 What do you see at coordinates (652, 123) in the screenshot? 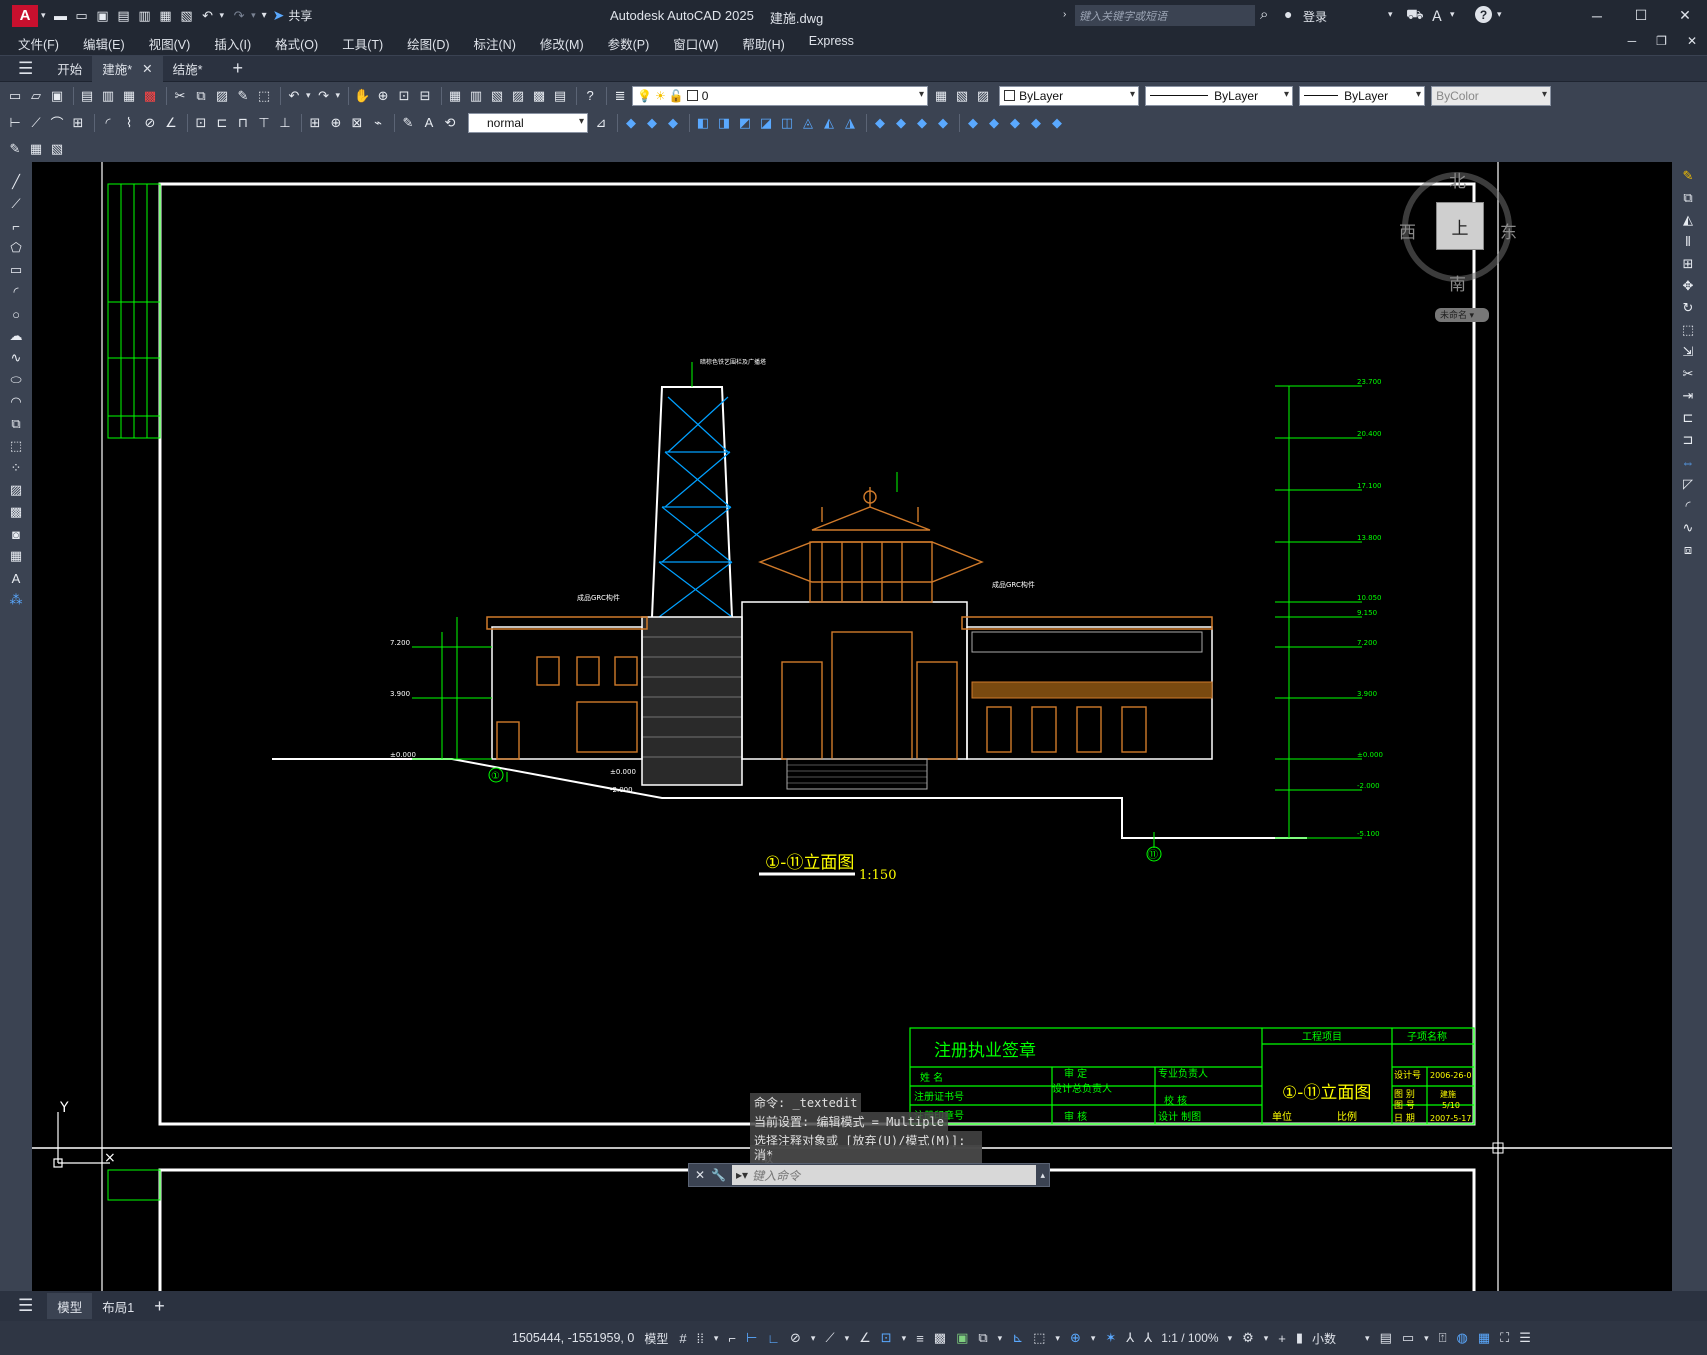
I see `modeling-wedge-icon: ◆` at bounding box center [652, 123].